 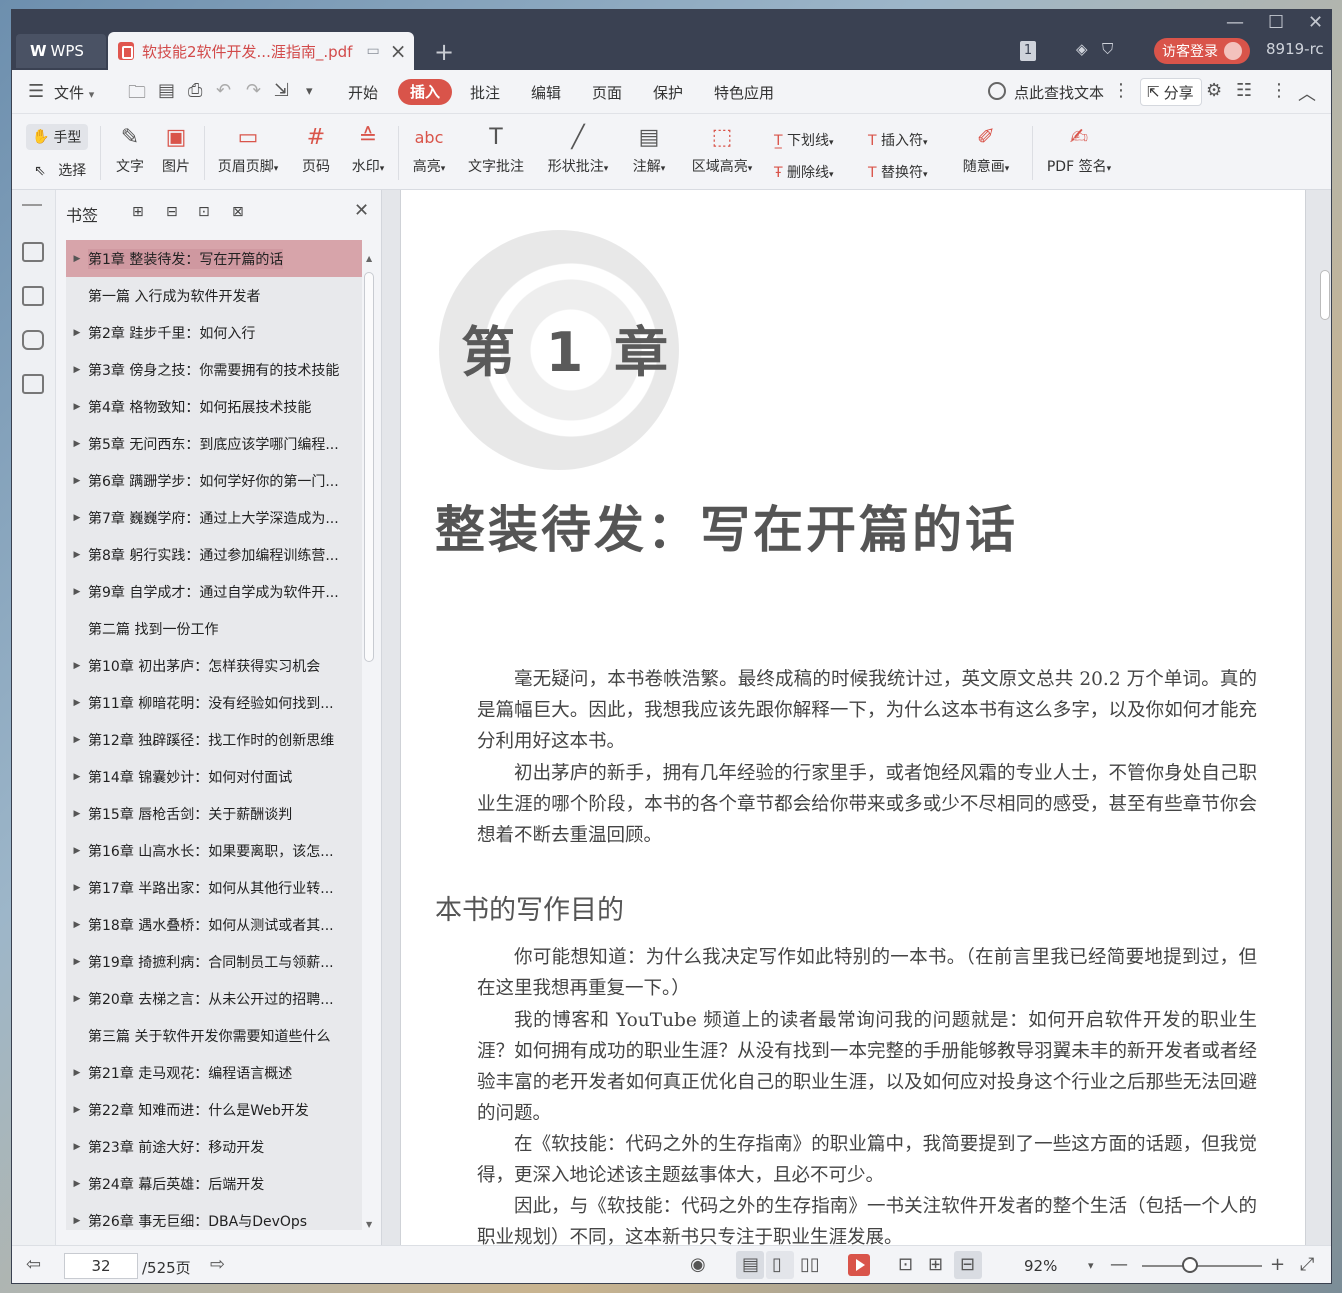 I want to click on collapse-ribbon-icon: ︿, so click(x=1307, y=93).